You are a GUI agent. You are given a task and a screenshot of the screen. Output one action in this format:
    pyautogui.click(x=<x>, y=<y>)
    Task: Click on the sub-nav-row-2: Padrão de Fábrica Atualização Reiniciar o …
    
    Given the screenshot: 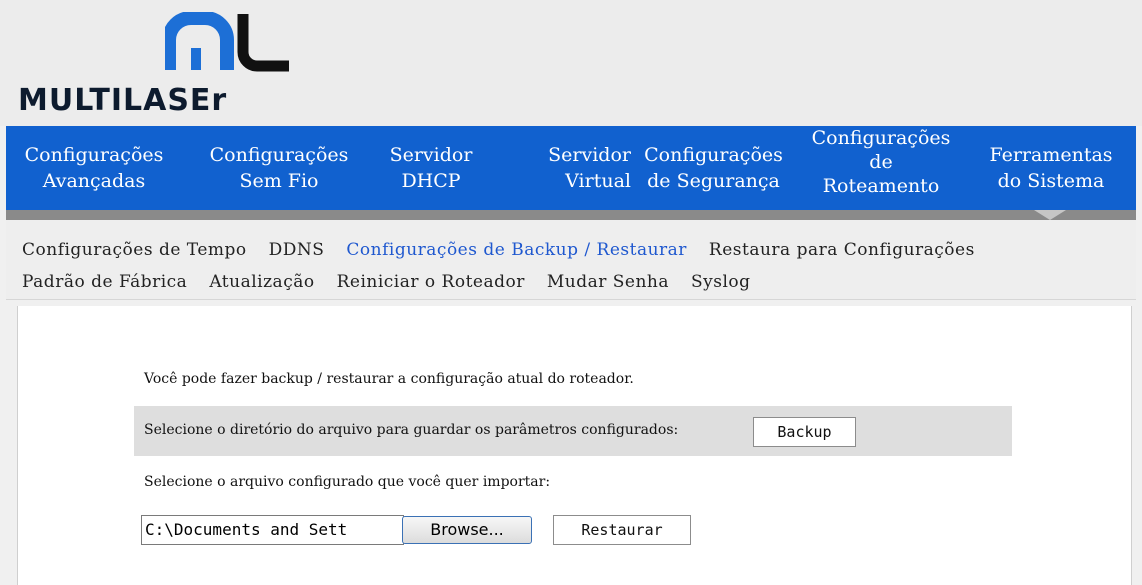 What is the action you would take?
    pyautogui.click(x=397, y=282)
    